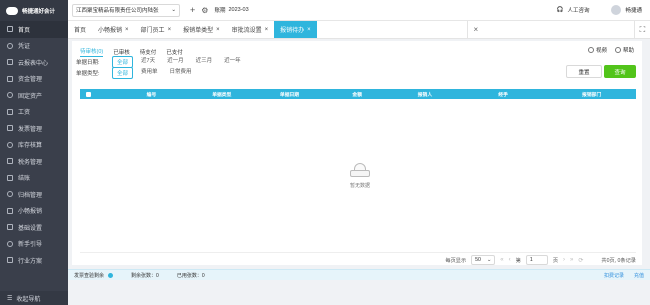 The height and width of the screenshot is (305, 650). What do you see at coordinates (536, 260) in the screenshot?
I see `page-input: 1` at bounding box center [536, 260].